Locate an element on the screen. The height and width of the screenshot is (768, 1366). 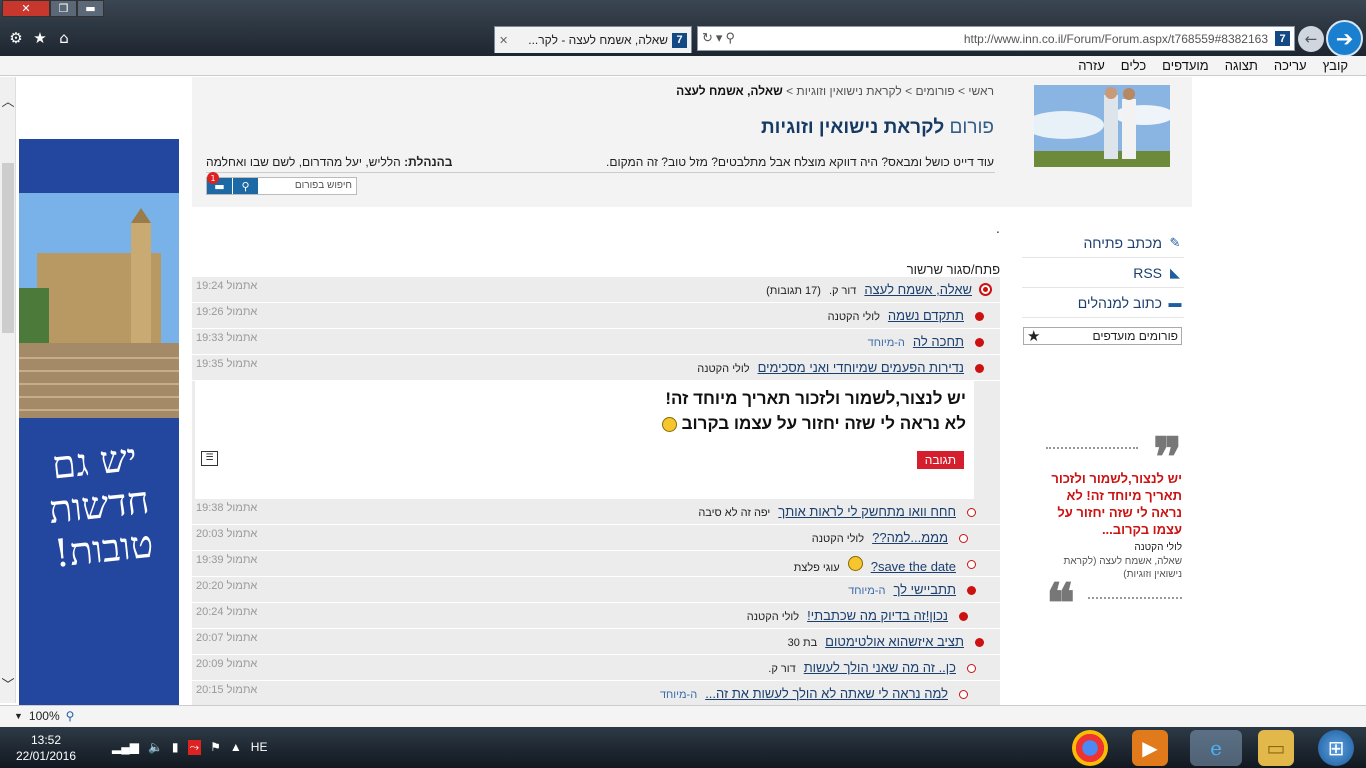
menu-view: תצוגה is located at coordinates (1241, 65).